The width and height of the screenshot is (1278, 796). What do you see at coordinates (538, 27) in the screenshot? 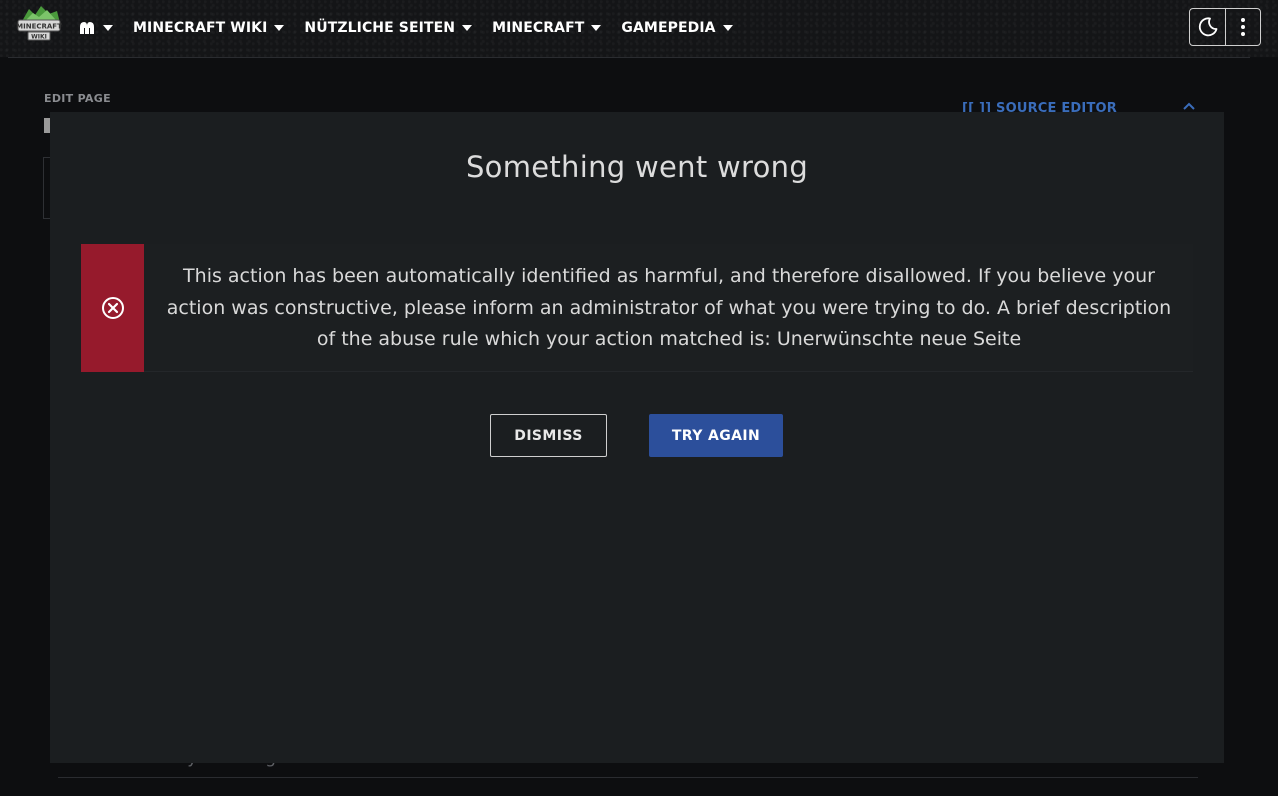
I see `nav-label: MINECRAFT` at bounding box center [538, 27].